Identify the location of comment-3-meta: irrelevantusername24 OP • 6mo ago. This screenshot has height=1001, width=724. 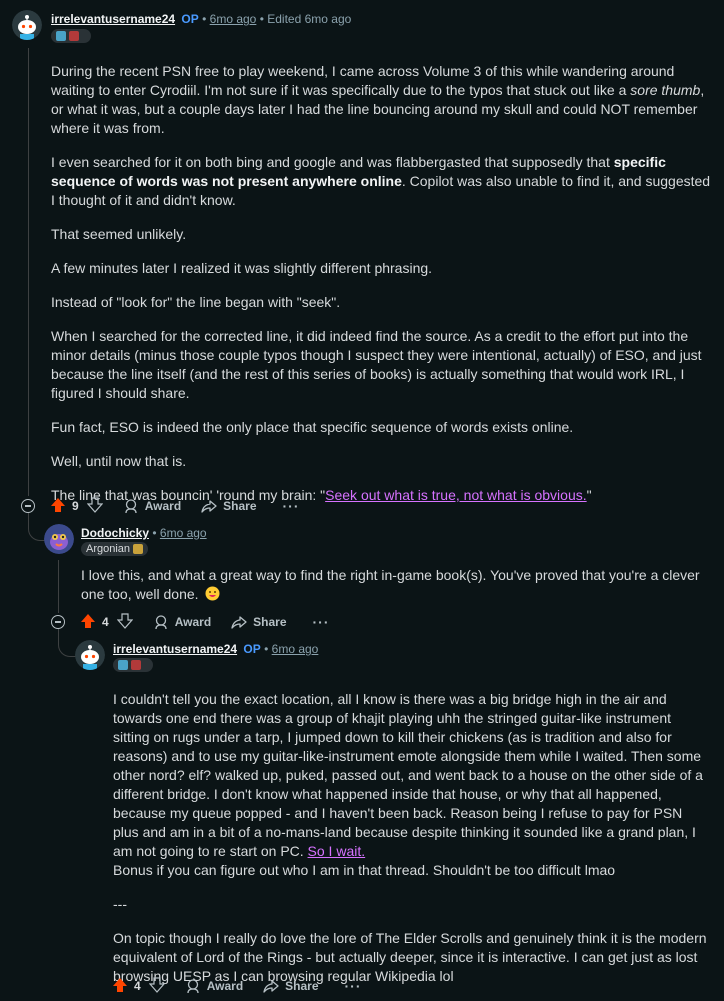
(215, 649).